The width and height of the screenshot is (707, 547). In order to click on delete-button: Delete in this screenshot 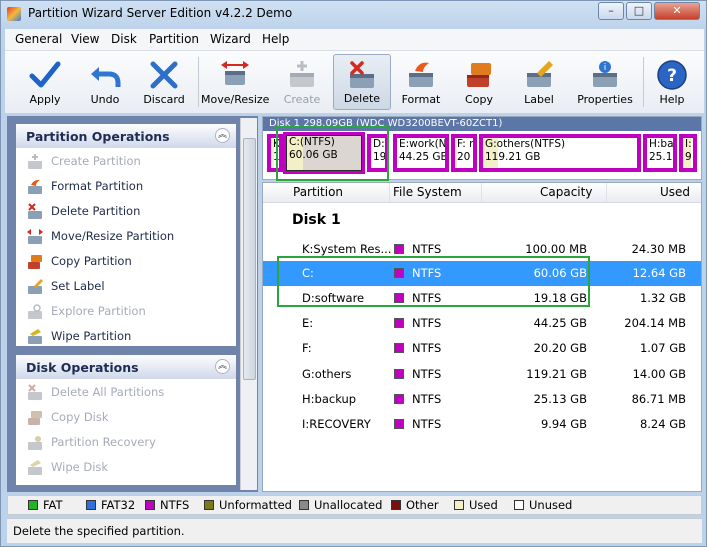, I will do `click(362, 82)`.